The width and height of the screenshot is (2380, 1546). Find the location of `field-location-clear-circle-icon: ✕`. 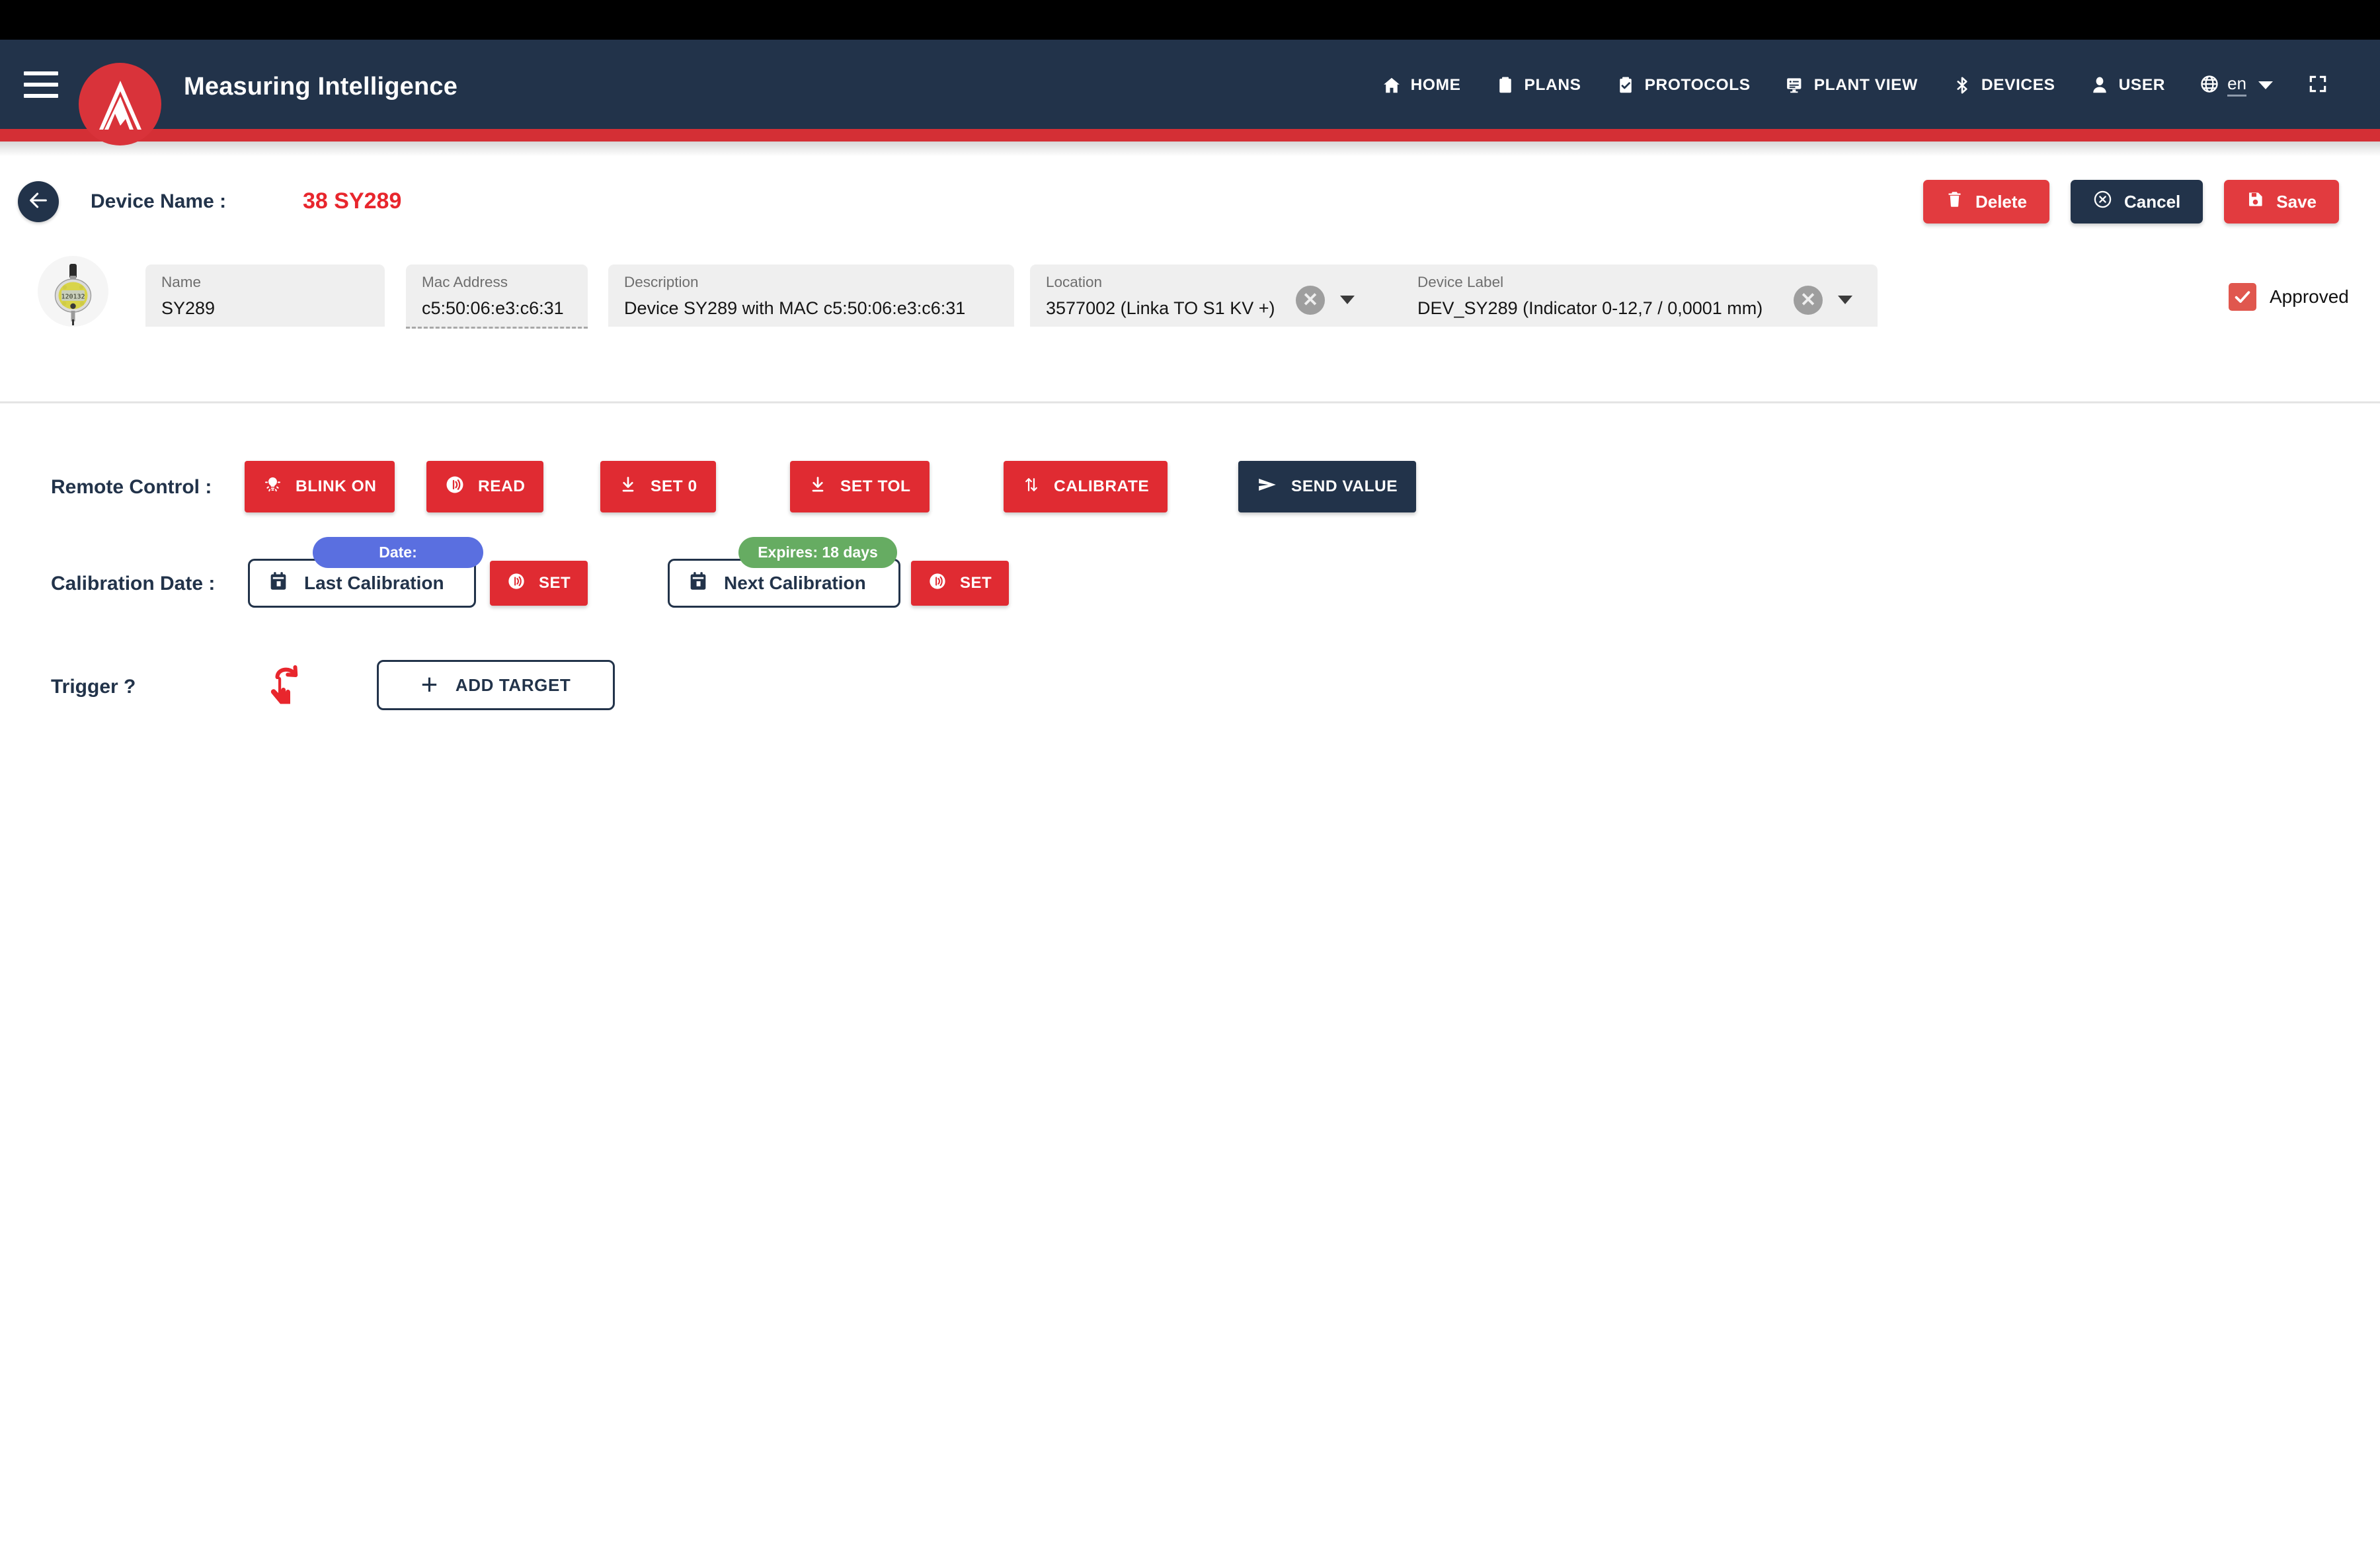

field-location-clear-circle-icon: ✕ is located at coordinates (1310, 300).